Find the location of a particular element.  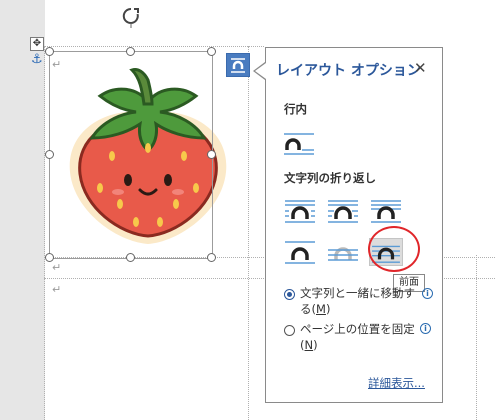

inline-icon is located at coordinates (299, 144).